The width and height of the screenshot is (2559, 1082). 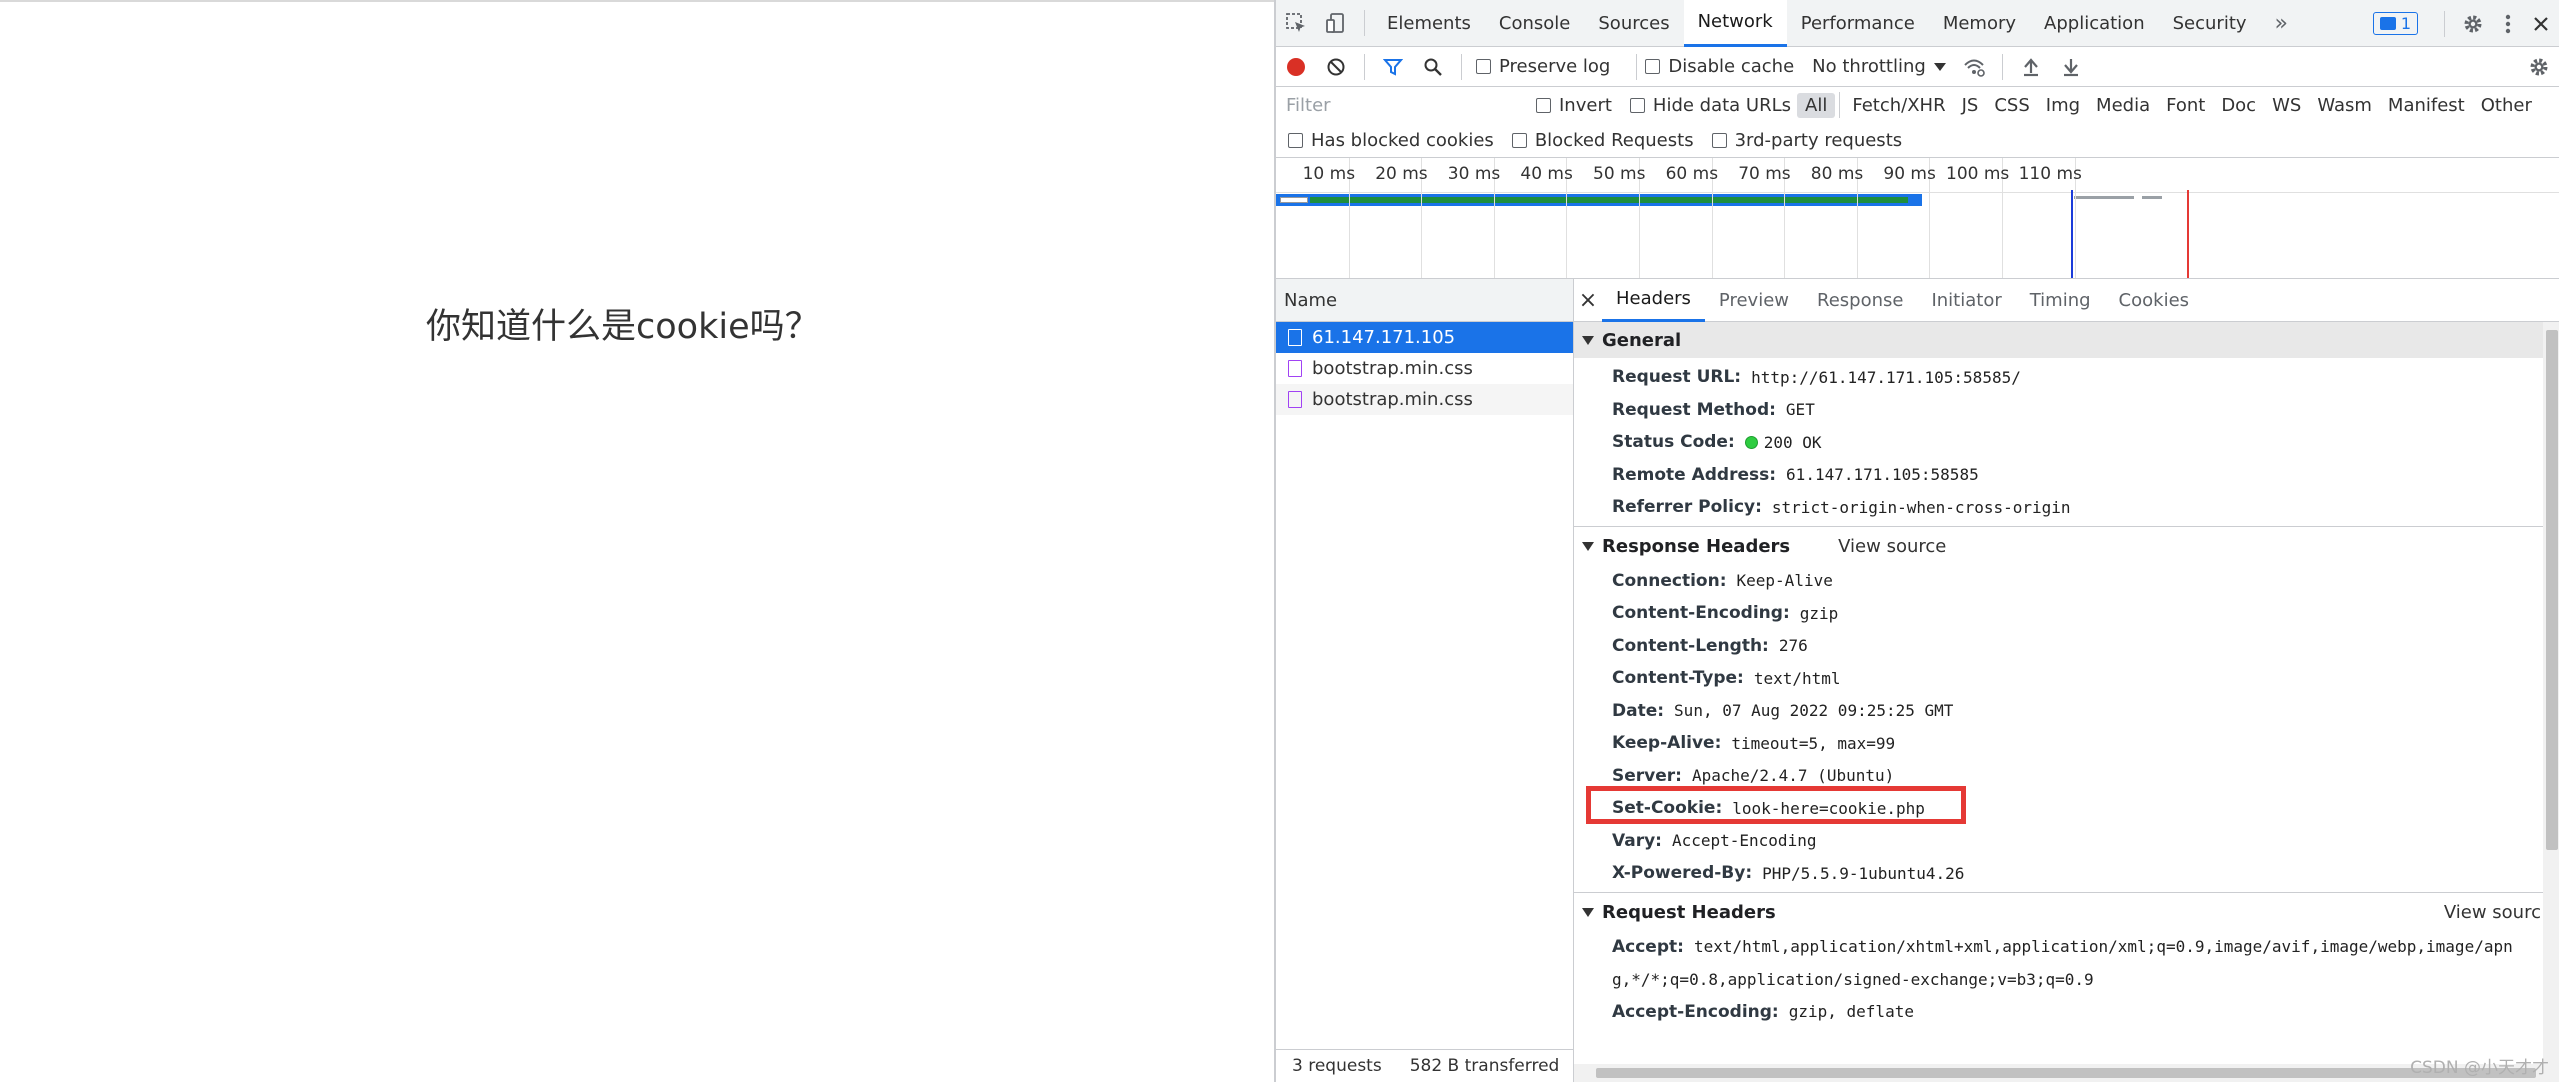 I want to click on clear-icon, so click(x=1336, y=66).